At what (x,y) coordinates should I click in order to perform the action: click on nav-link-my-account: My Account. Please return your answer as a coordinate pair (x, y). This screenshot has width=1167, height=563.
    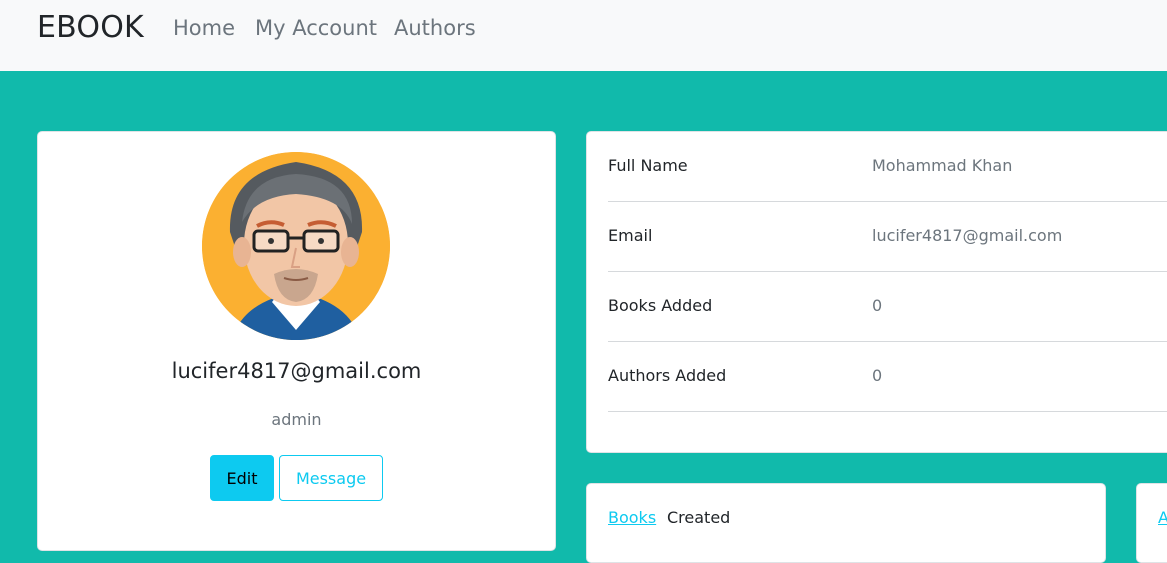
    Looking at the image, I should click on (316, 28).